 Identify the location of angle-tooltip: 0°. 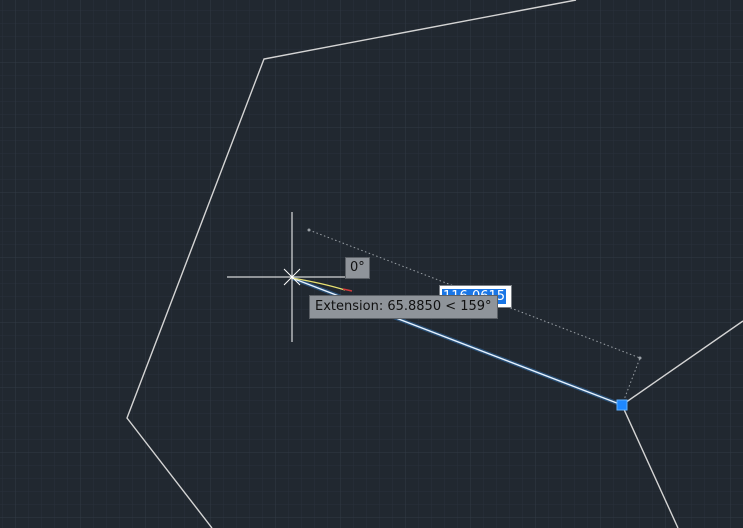
(357, 268).